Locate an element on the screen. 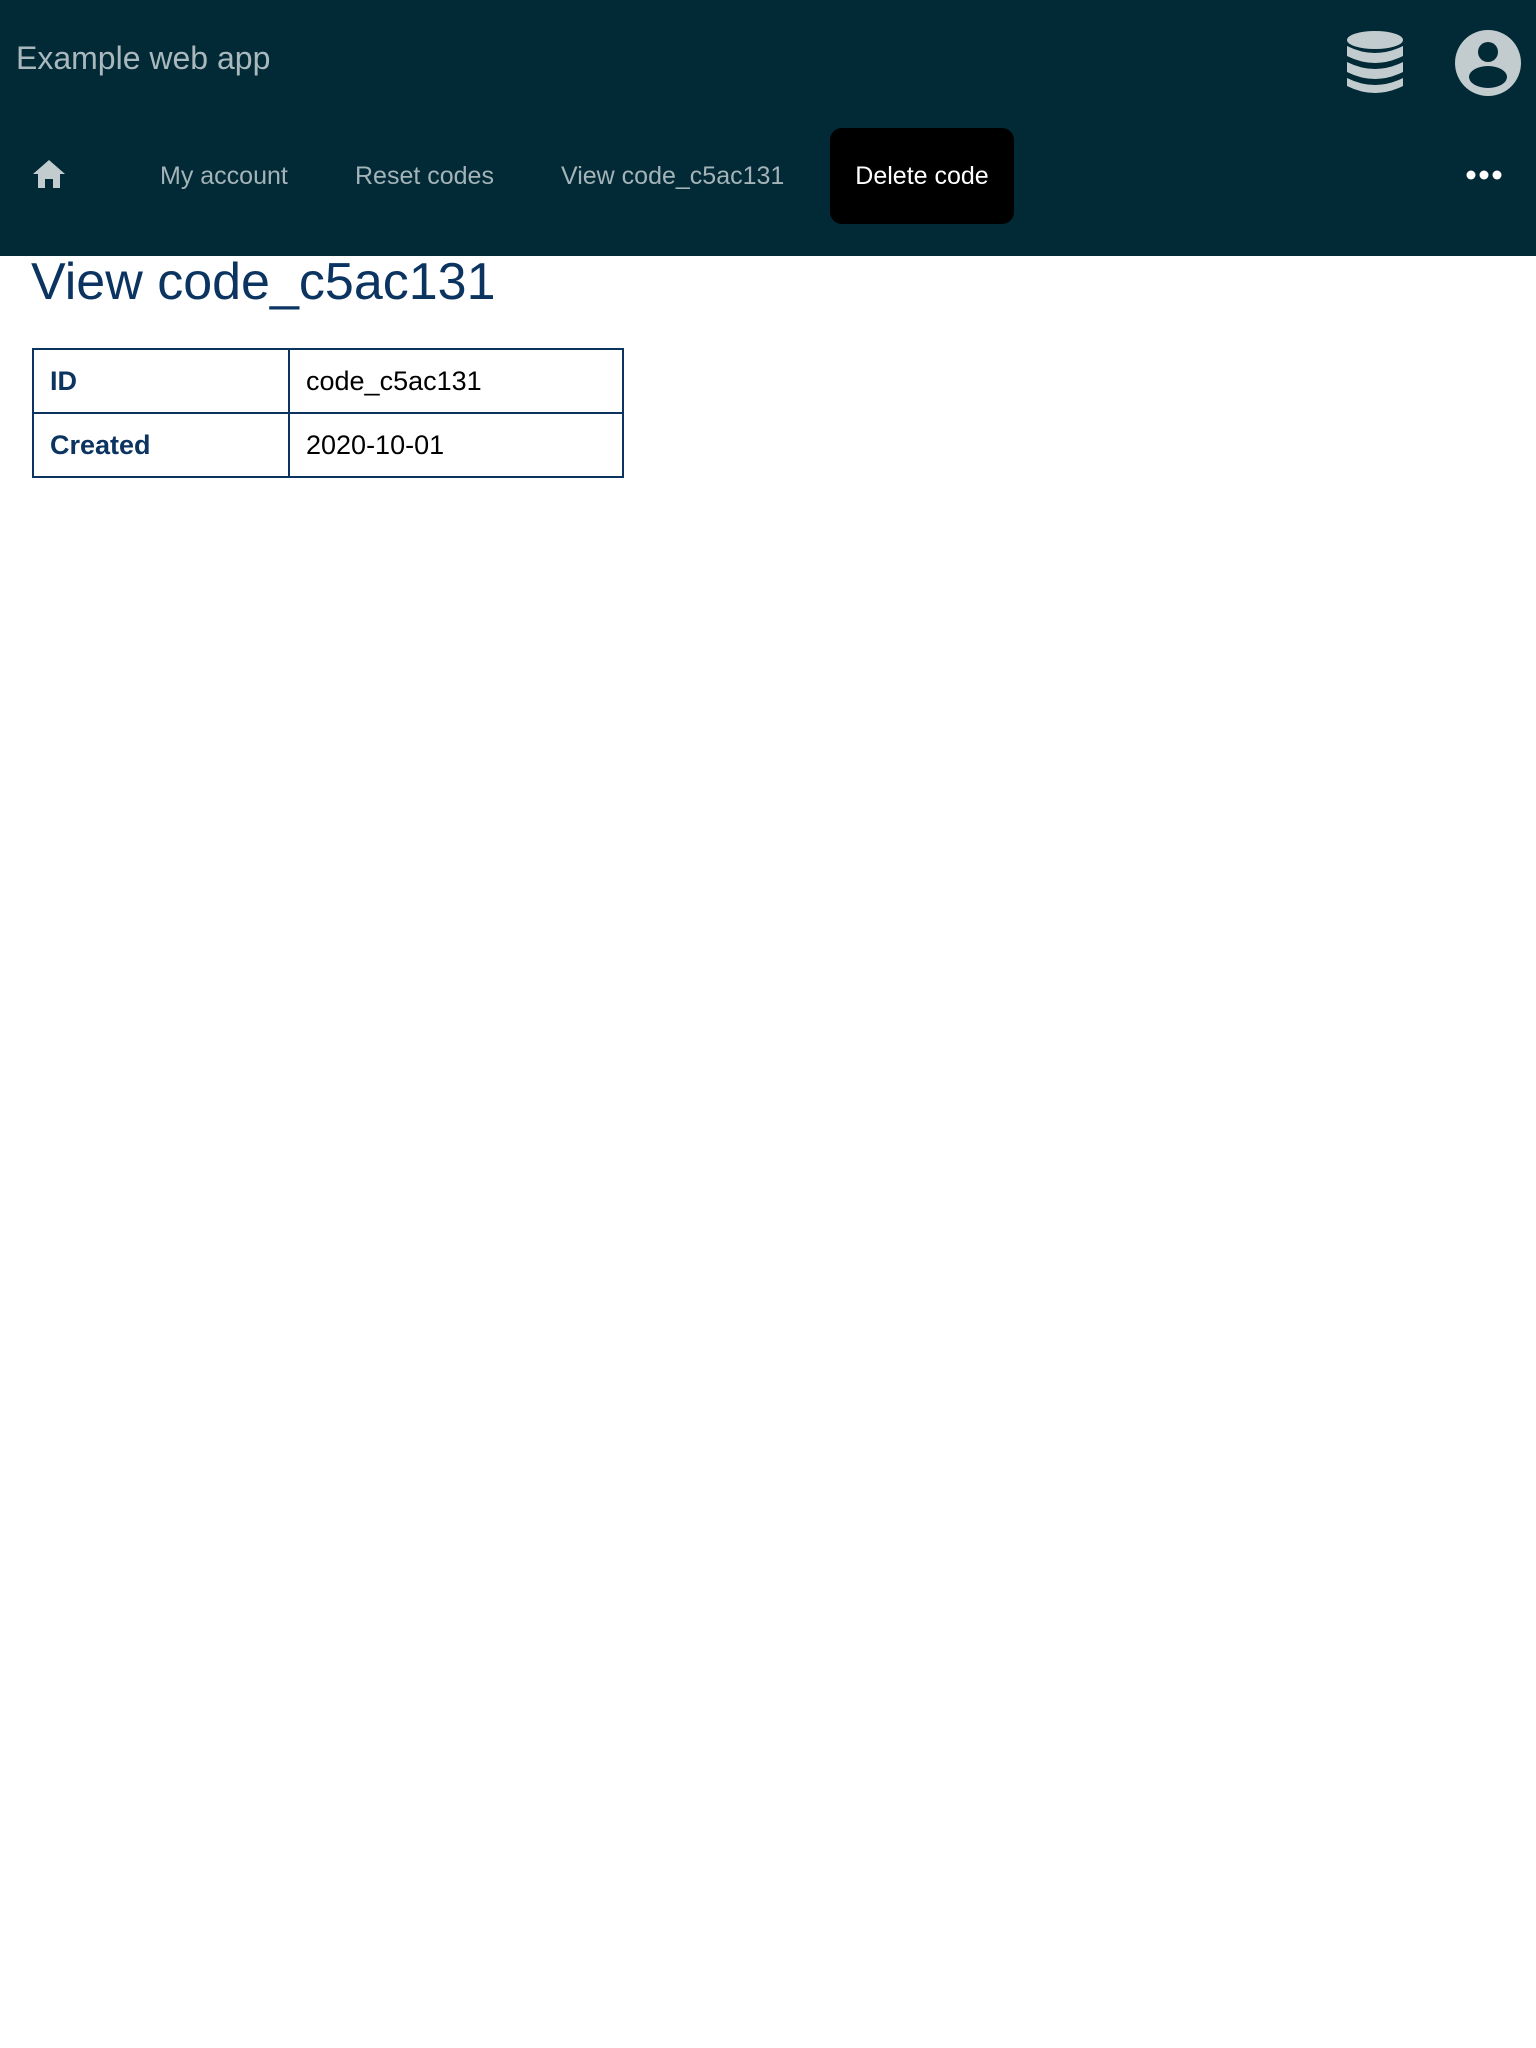  row-value: code_c5ac131 is located at coordinates (456, 381).